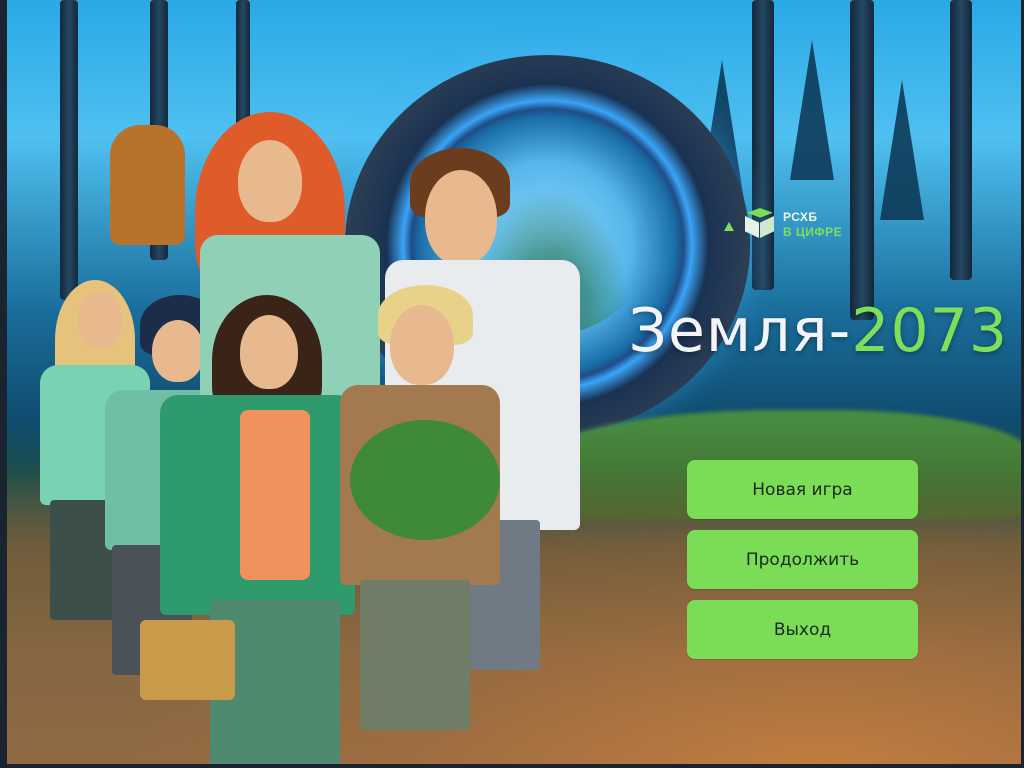 Image resolution: width=1024 pixels, height=768 pixels. I want to click on logo-line-2: В ЦИФРЕ, so click(813, 232).